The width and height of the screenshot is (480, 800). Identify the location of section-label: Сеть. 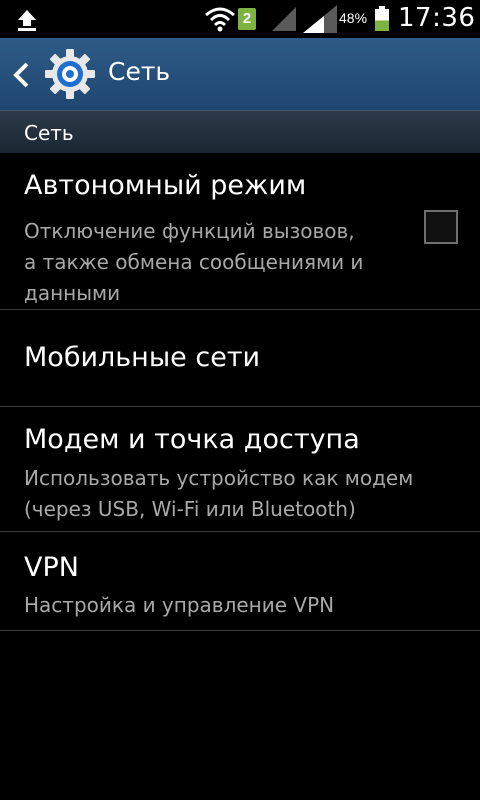
(49, 133).